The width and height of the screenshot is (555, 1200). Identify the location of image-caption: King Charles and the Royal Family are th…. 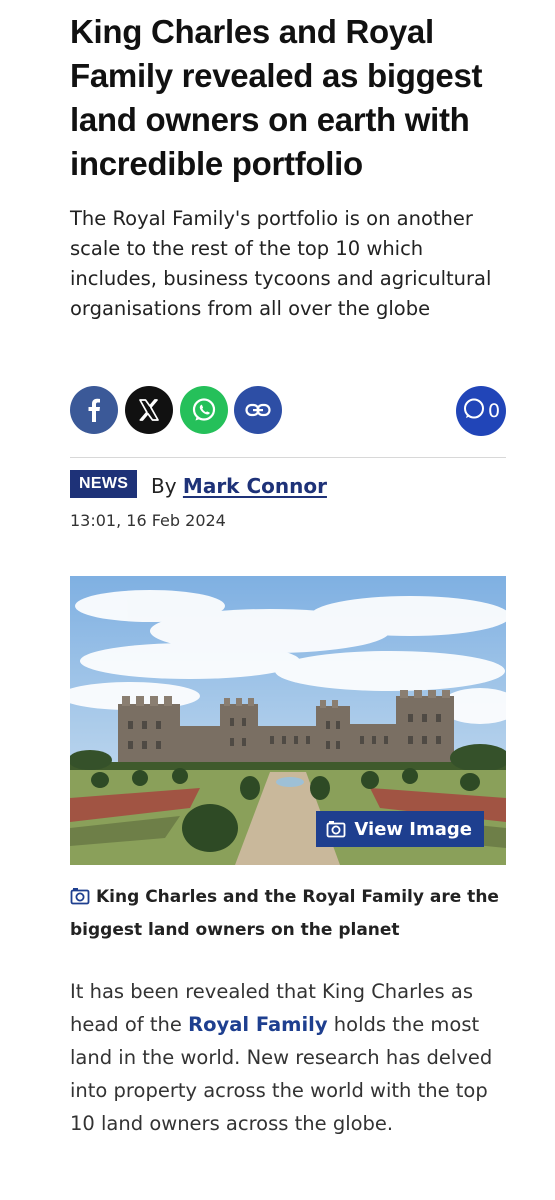
(290, 913).